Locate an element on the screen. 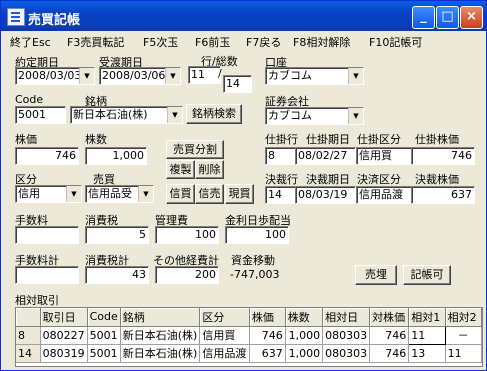  row-number-field: 11 is located at coordinates (204, 75).